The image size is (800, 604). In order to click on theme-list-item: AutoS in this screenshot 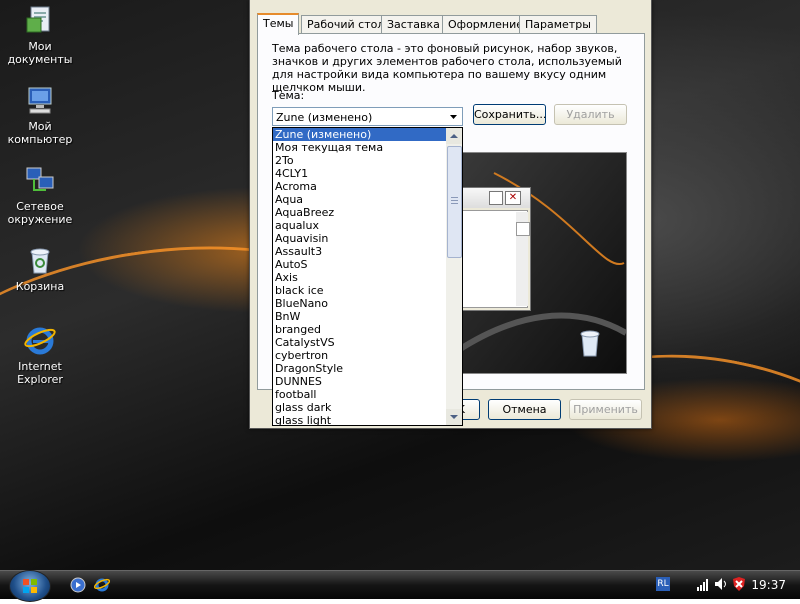, I will do `click(360, 264)`.